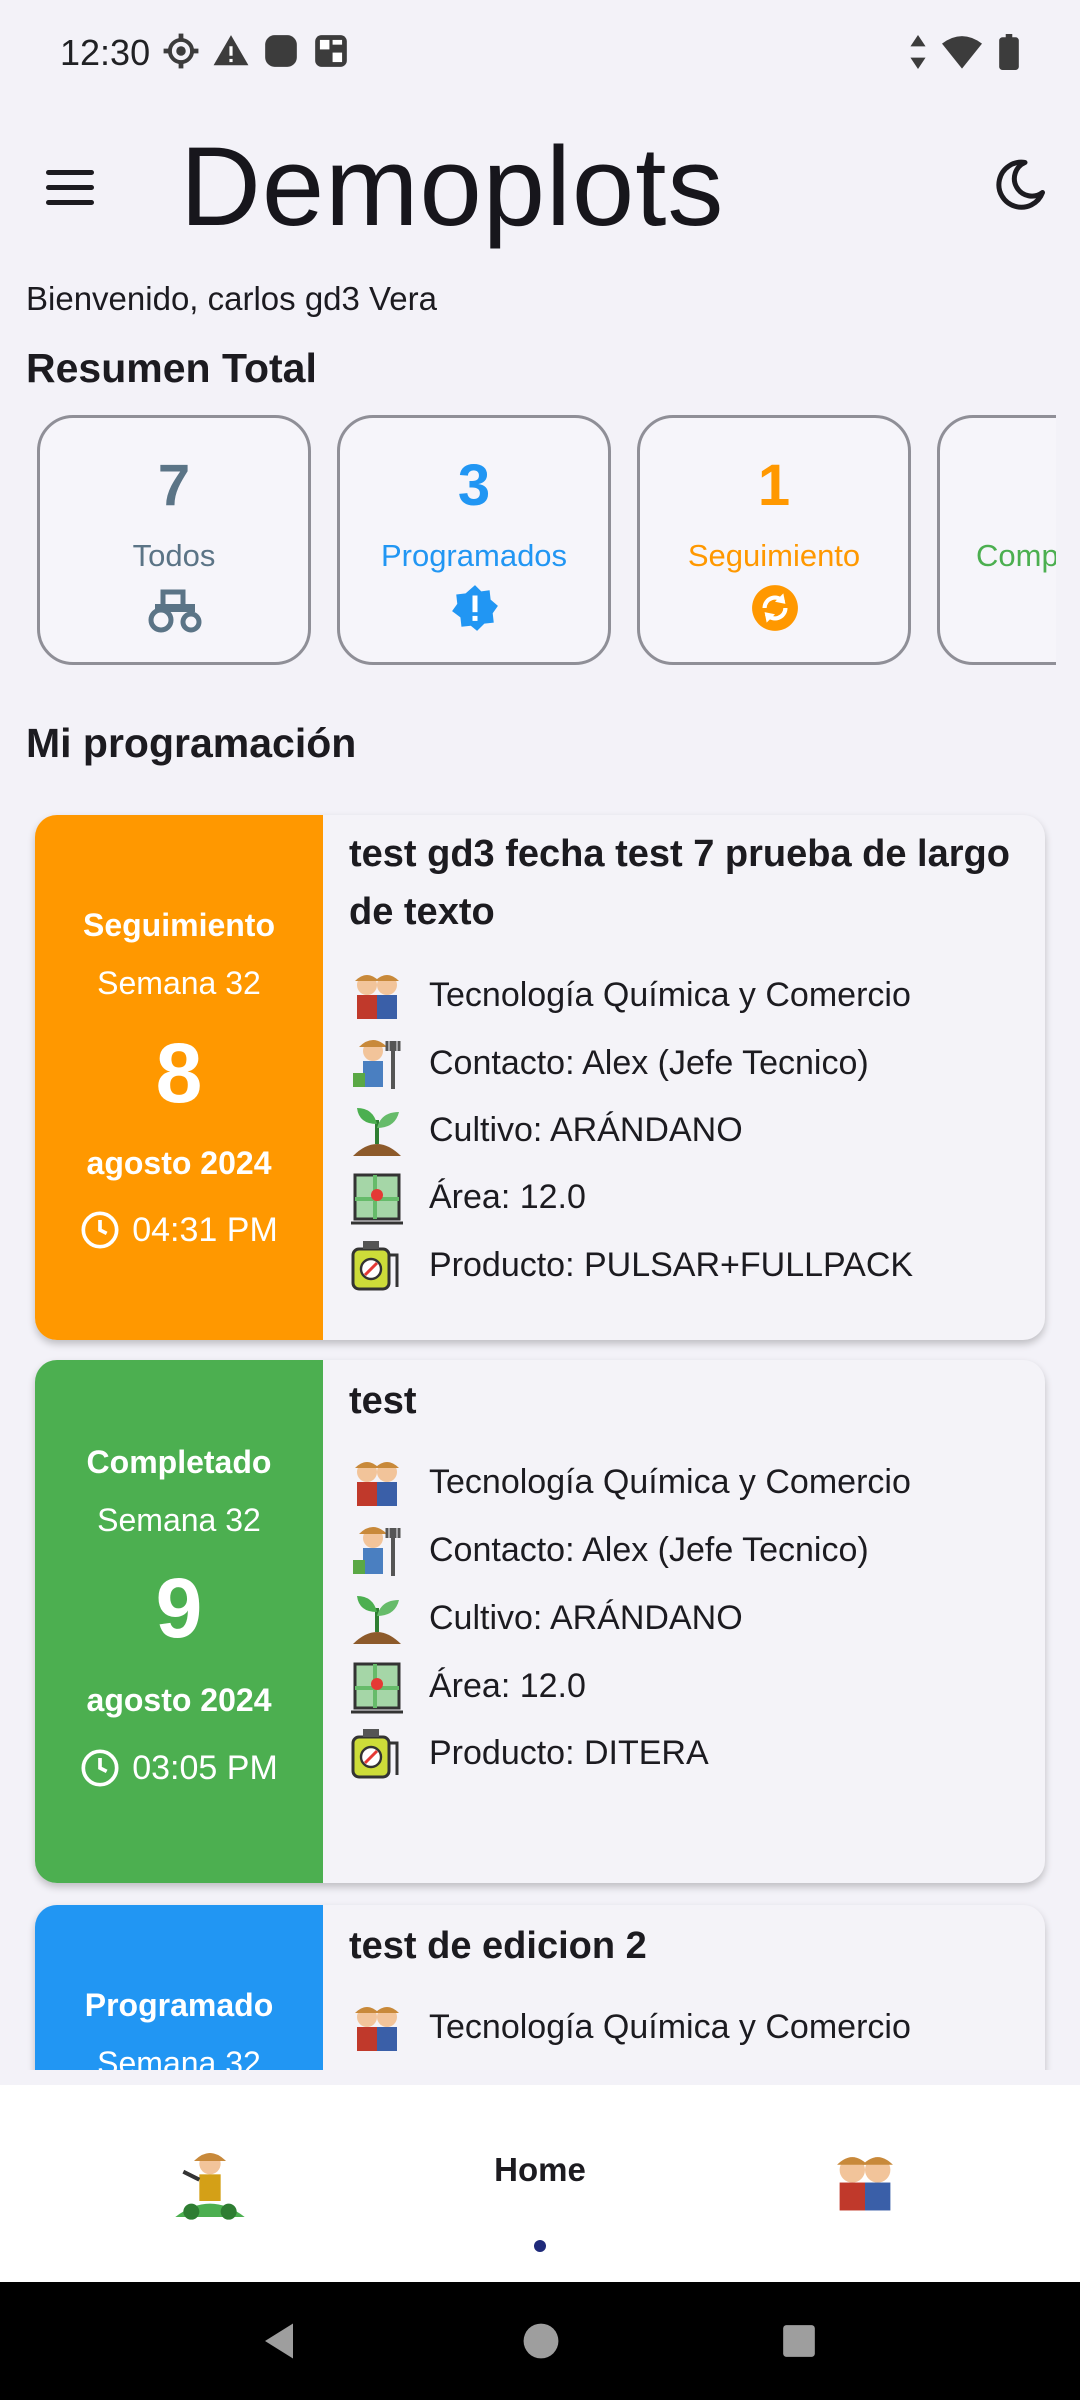 The width and height of the screenshot is (1080, 2400). What do you see at coordinates (174, 485) in the screenshot?
I see `summary-count: 7` at bounding box center [174, 485].